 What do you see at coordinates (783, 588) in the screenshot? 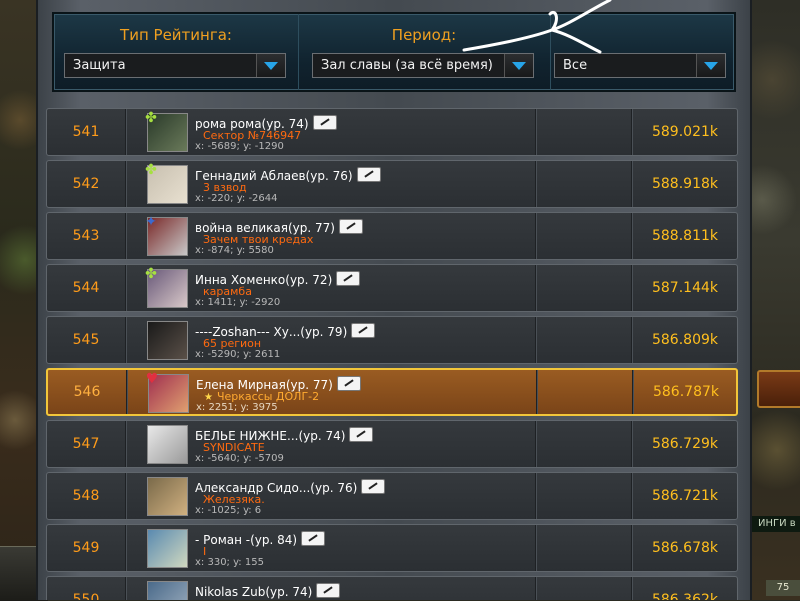
I see `side-counter: 75` at bounding box center [783, 588].